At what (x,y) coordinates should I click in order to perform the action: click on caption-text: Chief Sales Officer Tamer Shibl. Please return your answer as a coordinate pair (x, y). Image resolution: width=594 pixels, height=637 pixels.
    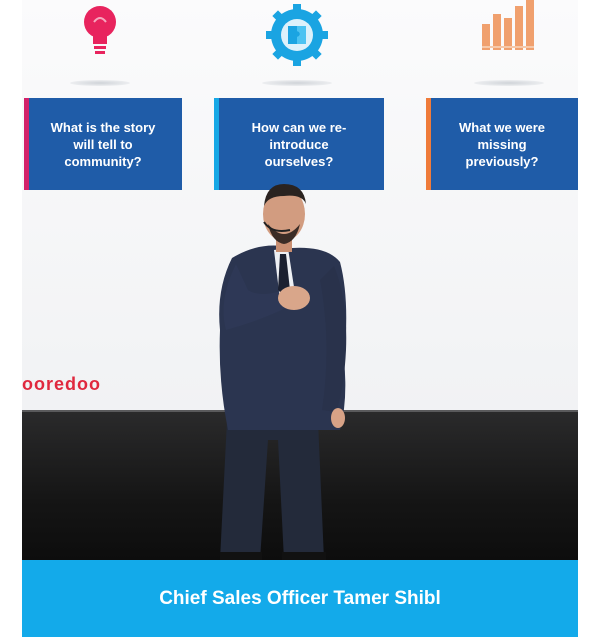
    Looking at the image, I should click on (300, 598).